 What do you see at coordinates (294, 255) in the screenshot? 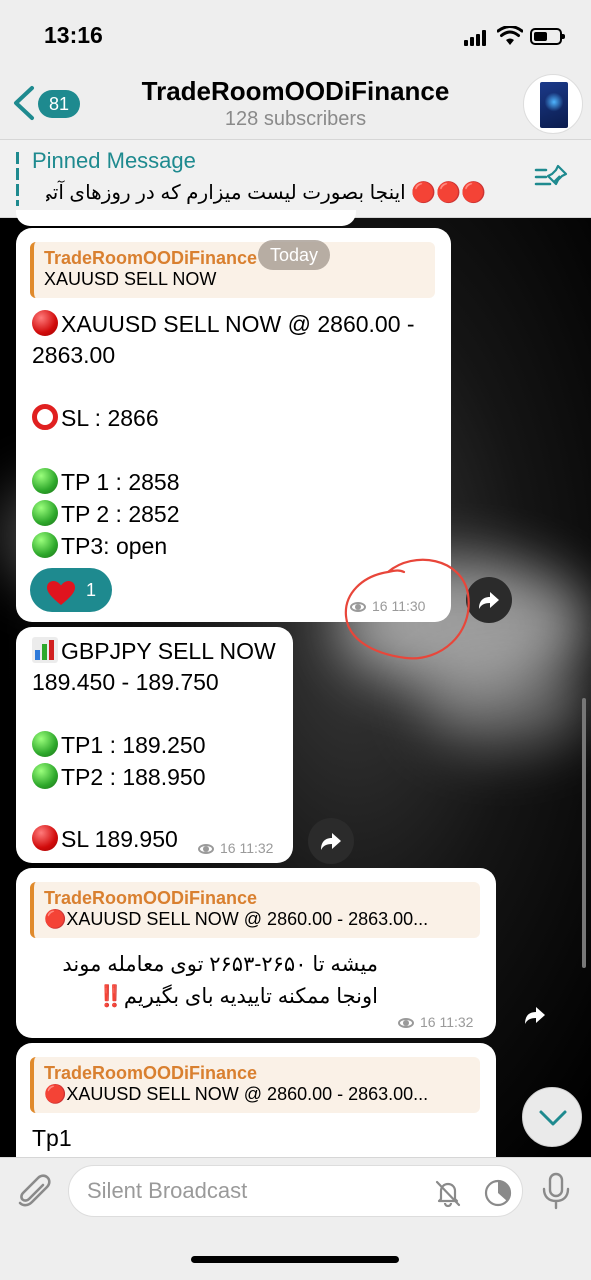
I see `date-pill: Today` at bounding box center [294, 255].